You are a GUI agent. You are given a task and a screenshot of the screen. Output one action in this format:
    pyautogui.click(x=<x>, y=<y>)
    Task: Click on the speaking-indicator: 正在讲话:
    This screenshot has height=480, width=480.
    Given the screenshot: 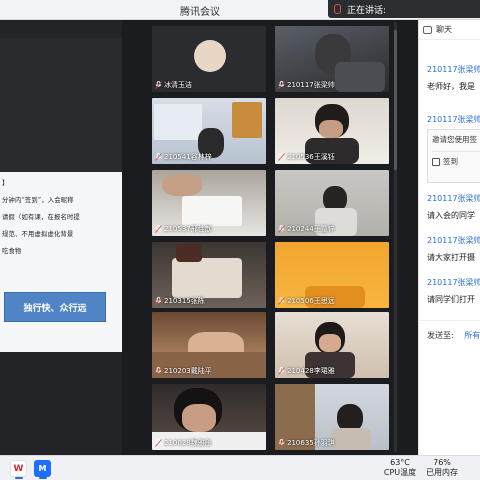 What is the action you would take?
    pyautogui.click(x=404, y=9)
    